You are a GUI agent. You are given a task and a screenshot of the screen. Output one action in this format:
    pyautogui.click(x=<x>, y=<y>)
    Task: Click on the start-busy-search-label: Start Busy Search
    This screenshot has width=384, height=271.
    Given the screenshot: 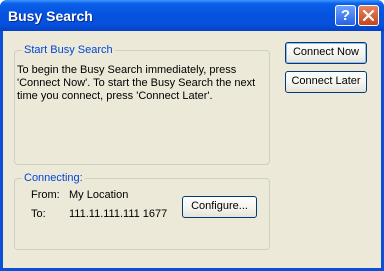 What is the action you would take?
    pyautogui.click(x=68, y=50)
    